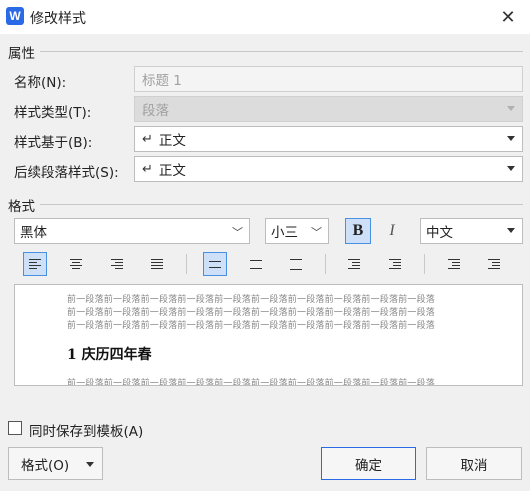  I want to click on cancel-button: 取消, so click(474, 463).